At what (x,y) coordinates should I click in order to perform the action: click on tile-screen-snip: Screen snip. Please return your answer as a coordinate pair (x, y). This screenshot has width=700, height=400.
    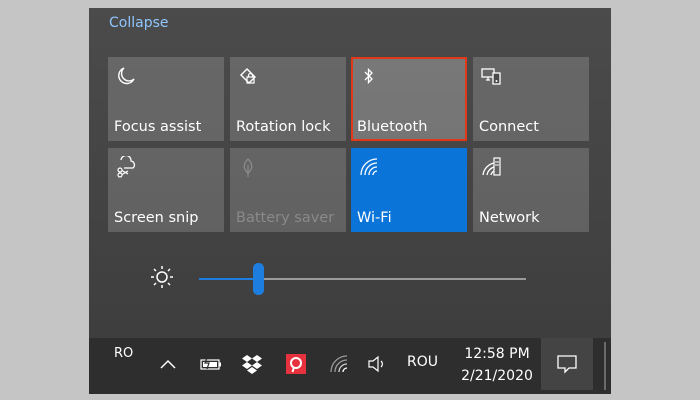
    Looking at the image, I should click on (166, 190).